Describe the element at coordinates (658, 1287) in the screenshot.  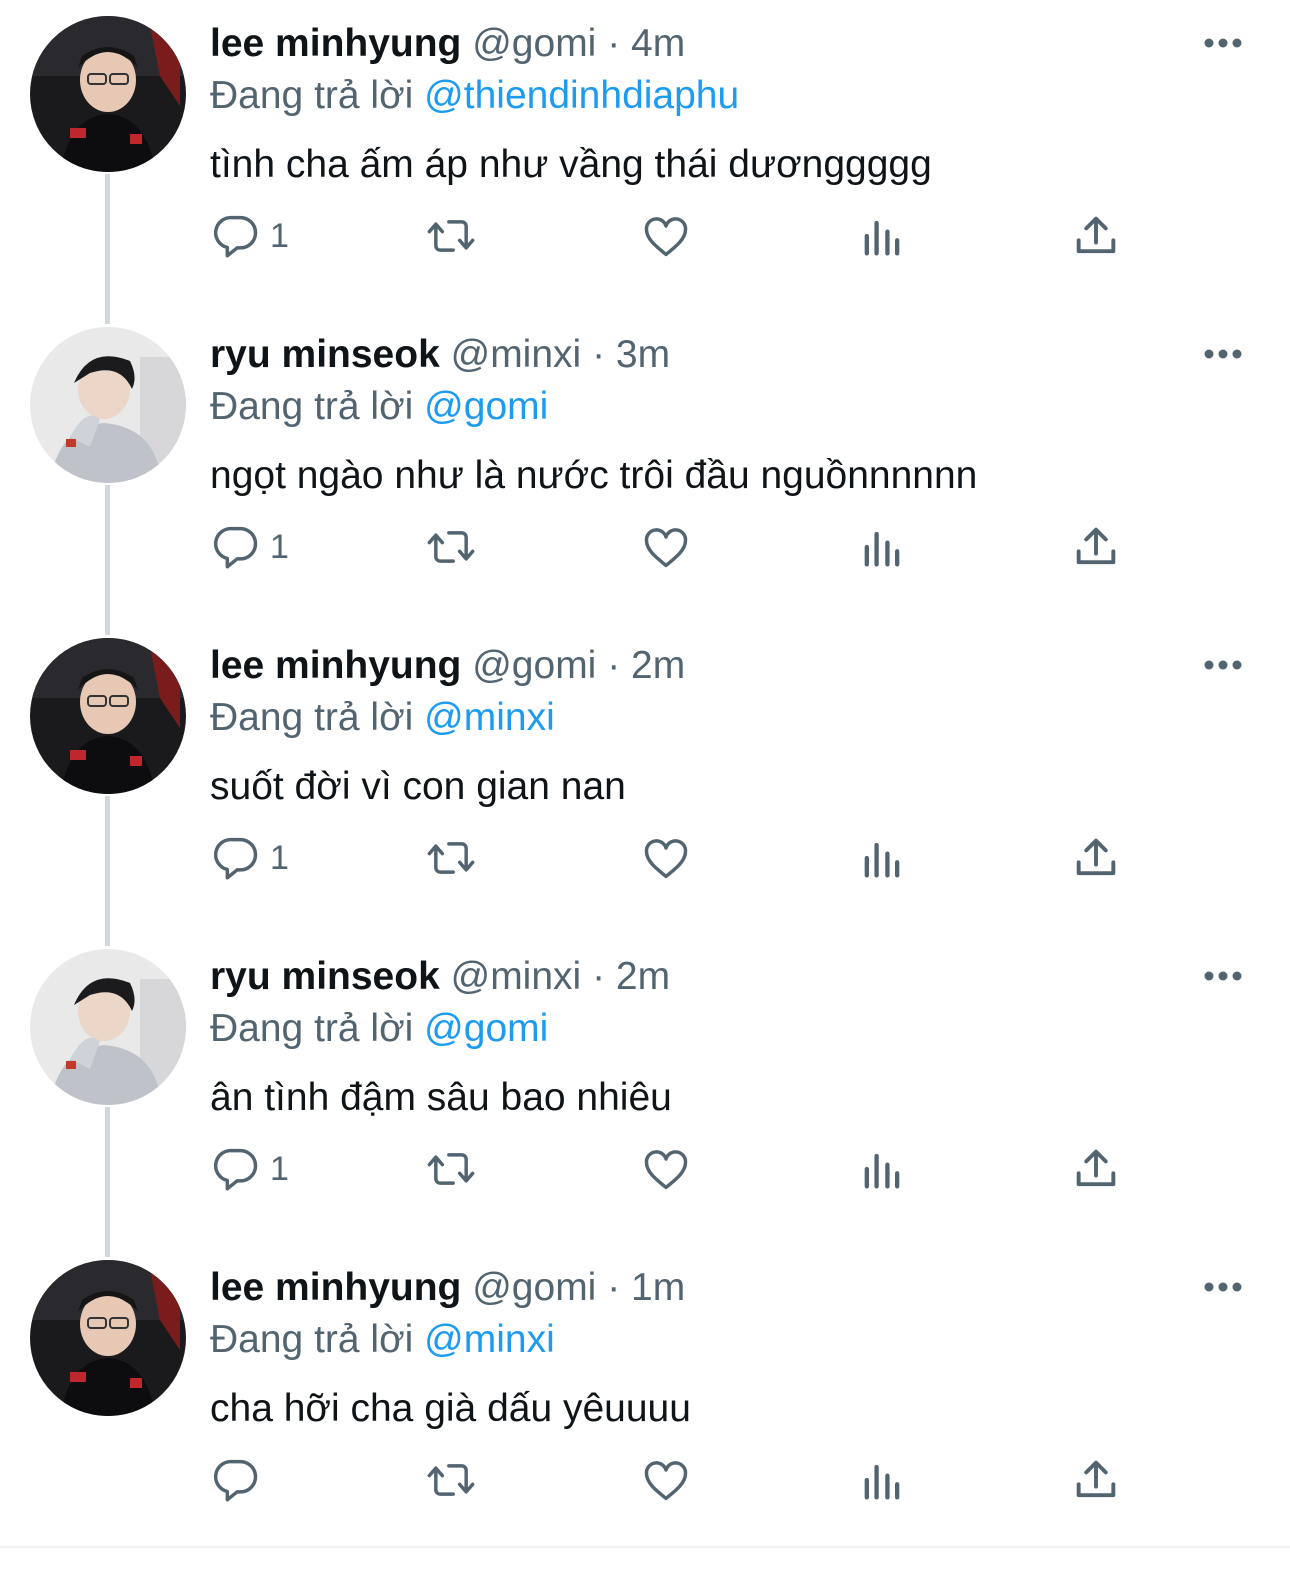
I see `timestamp: 1m` at that location.